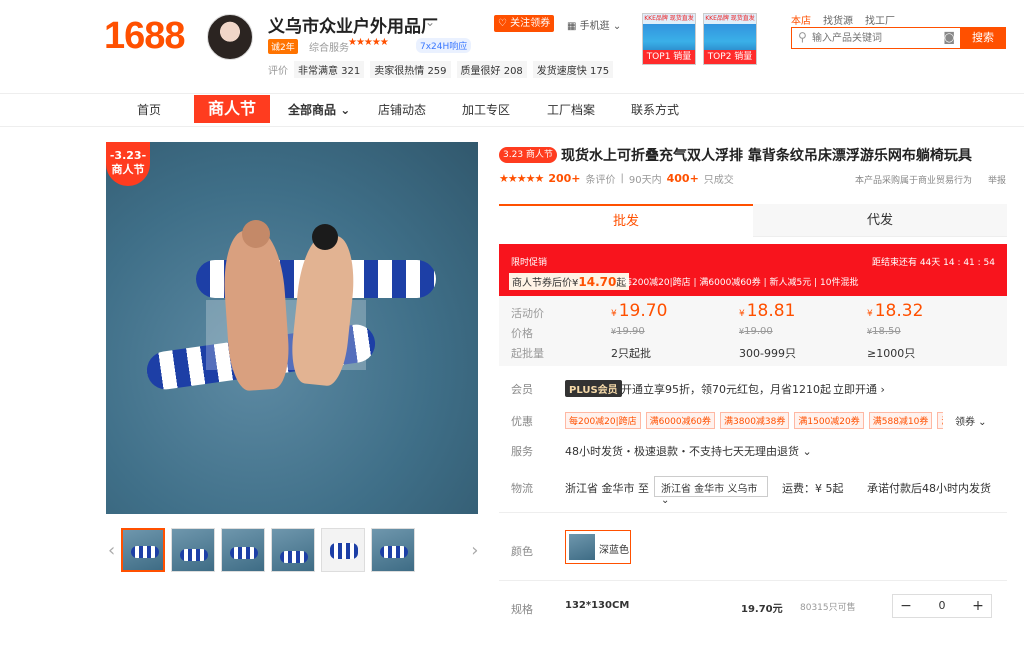 The image size is (1024, 654). Describe the element at coordinates (914, 181) in the screenshot. I see `trade-notice: 本产品采购属于商业贸易行为` at that location.